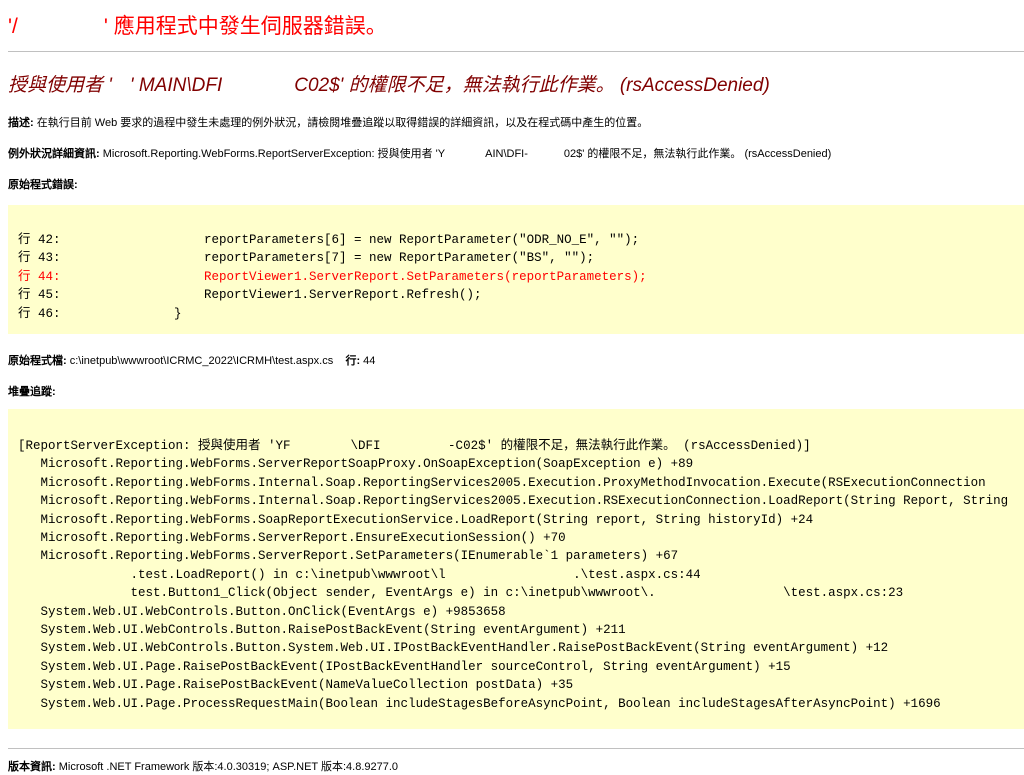 Image resolution: width=1024 pixels, height=775 pixels. Describe the element at coordinates (516, 51) in the screenshot. I see `top-divider` at that location.